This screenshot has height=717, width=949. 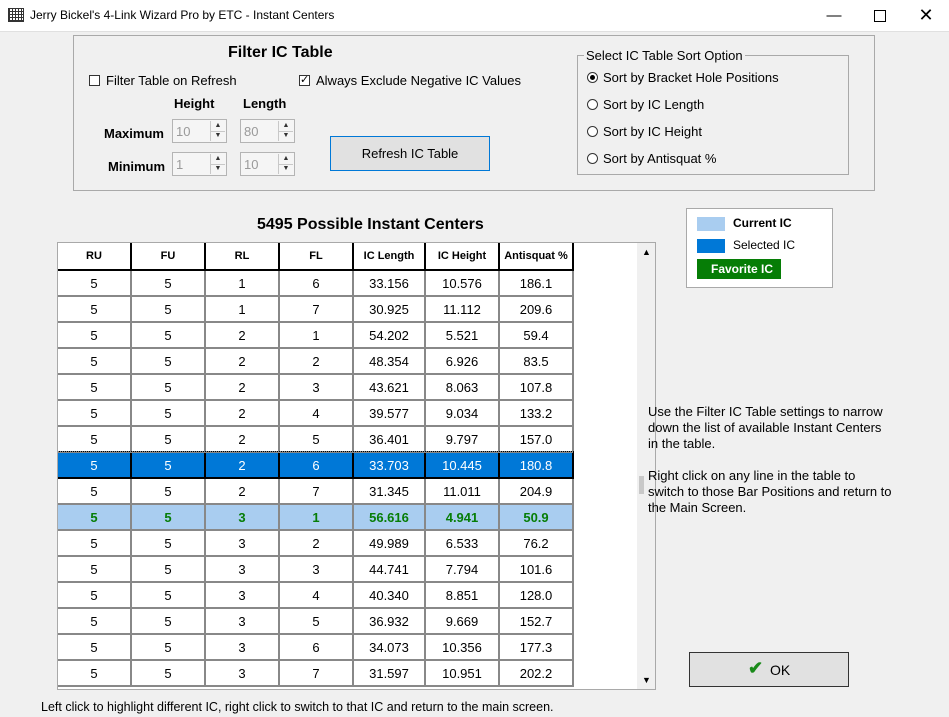 I want to click on table-cell: 44.741, so click(x=389, y=569).